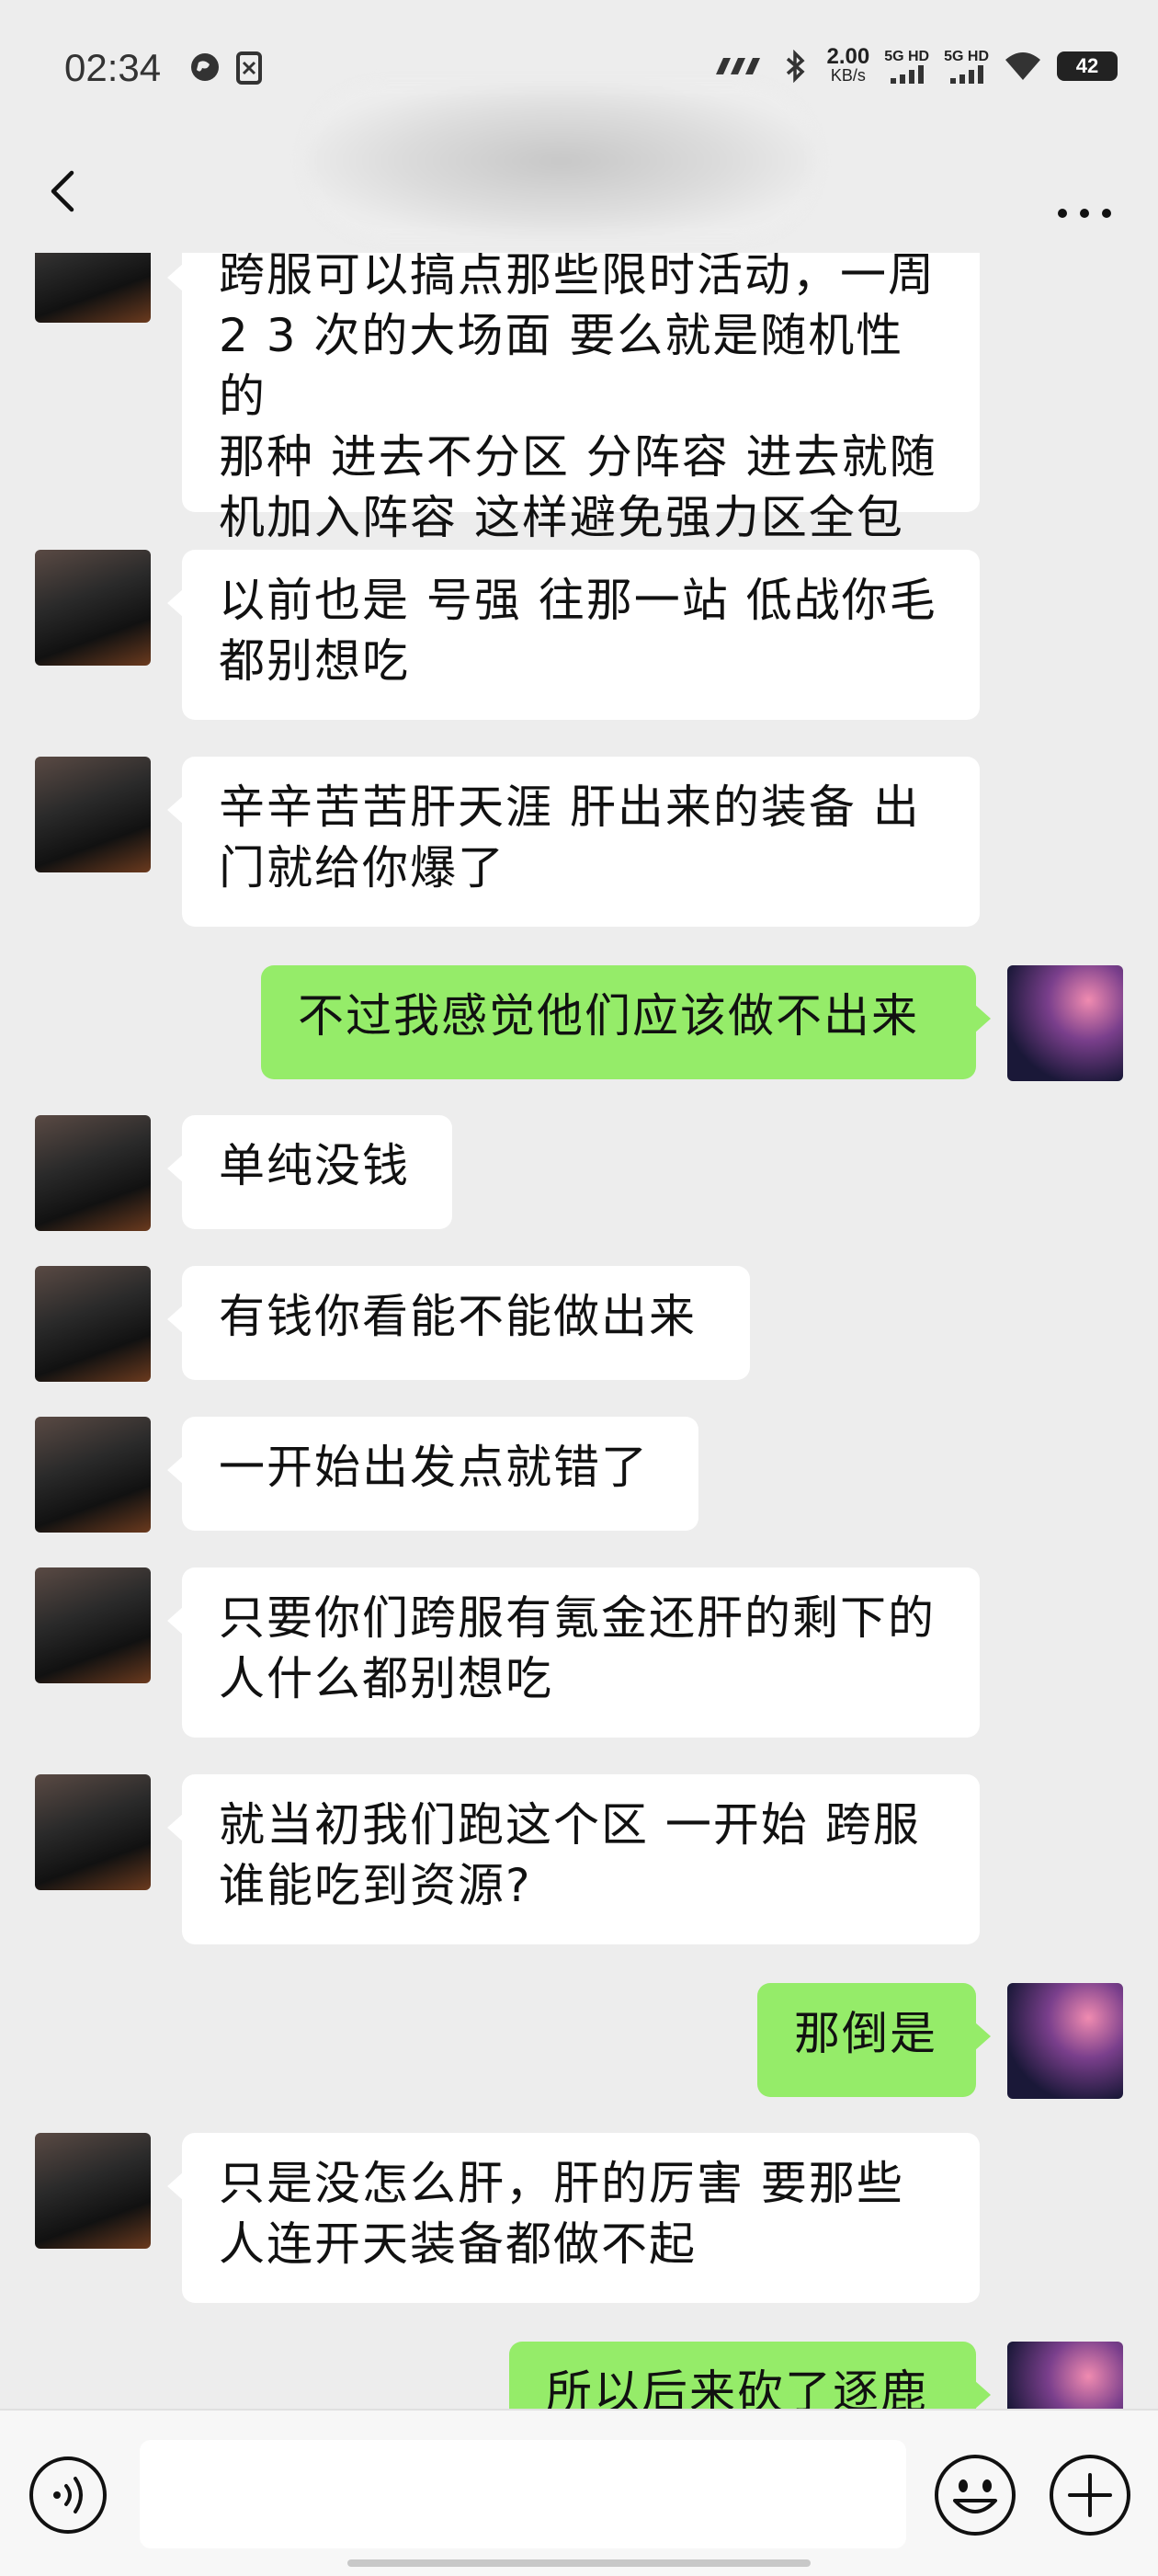 The height and width of the screenshot is (2576, 1158). Describe the element at coordinates (574, 842) in the screenshot. I see `message-bubble: 辛辛苦苦肝天涯 肝出来的装备 出 门就给你爆了` at that location.